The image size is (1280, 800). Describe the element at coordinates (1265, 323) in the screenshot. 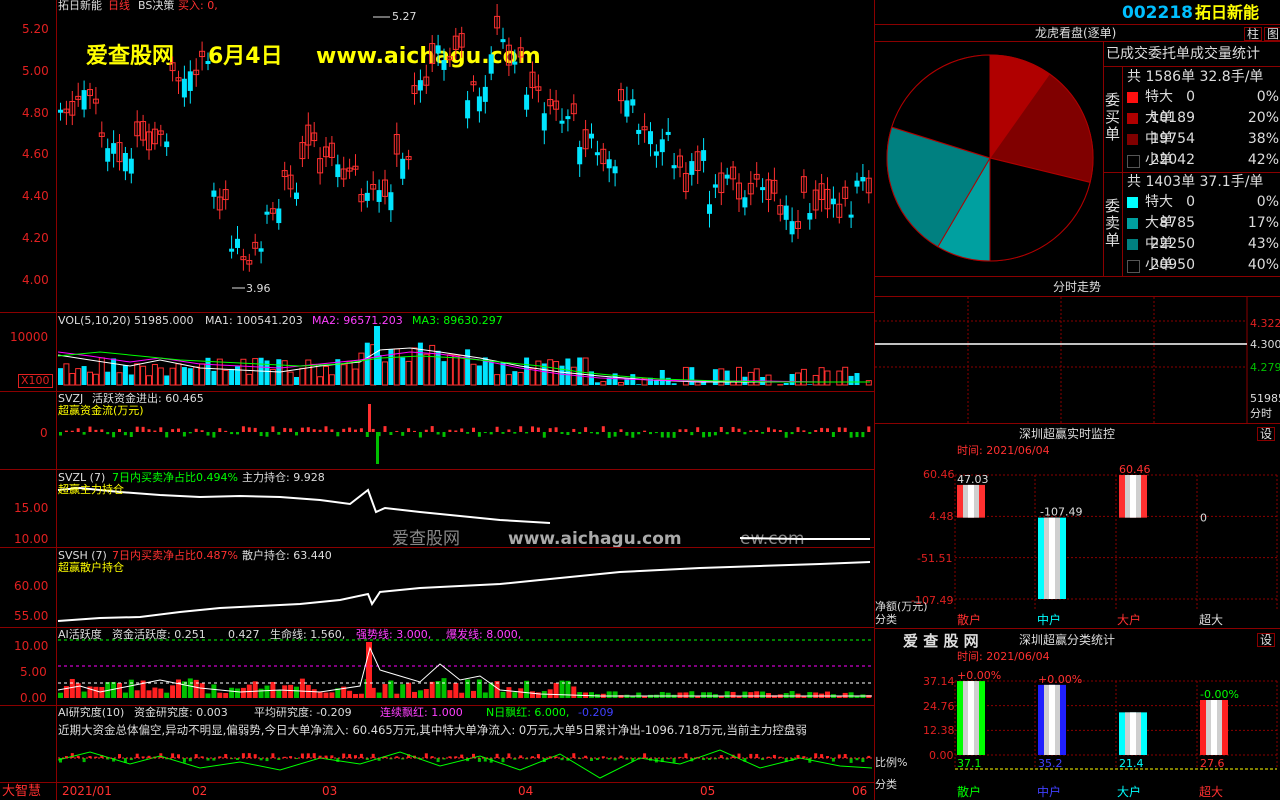

I see `fenshi-axis: 4.322` at that location.